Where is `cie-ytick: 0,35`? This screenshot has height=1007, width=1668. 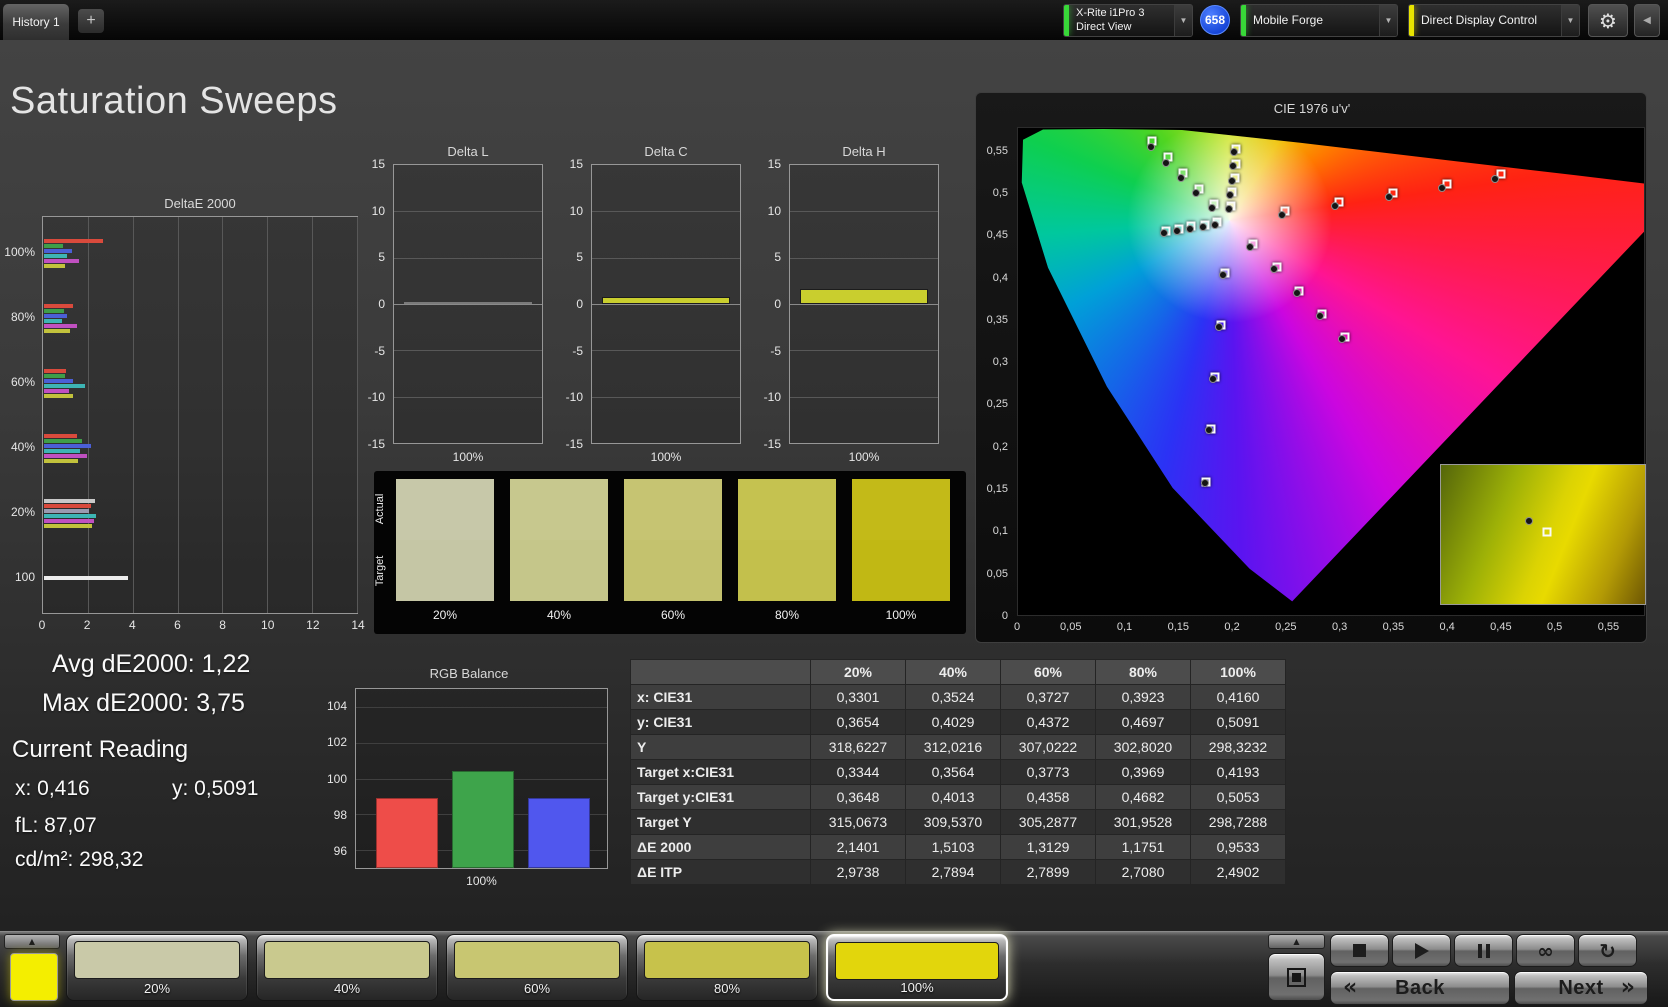
cie-ytick: 0,35 is located at coordinates (997, 319).